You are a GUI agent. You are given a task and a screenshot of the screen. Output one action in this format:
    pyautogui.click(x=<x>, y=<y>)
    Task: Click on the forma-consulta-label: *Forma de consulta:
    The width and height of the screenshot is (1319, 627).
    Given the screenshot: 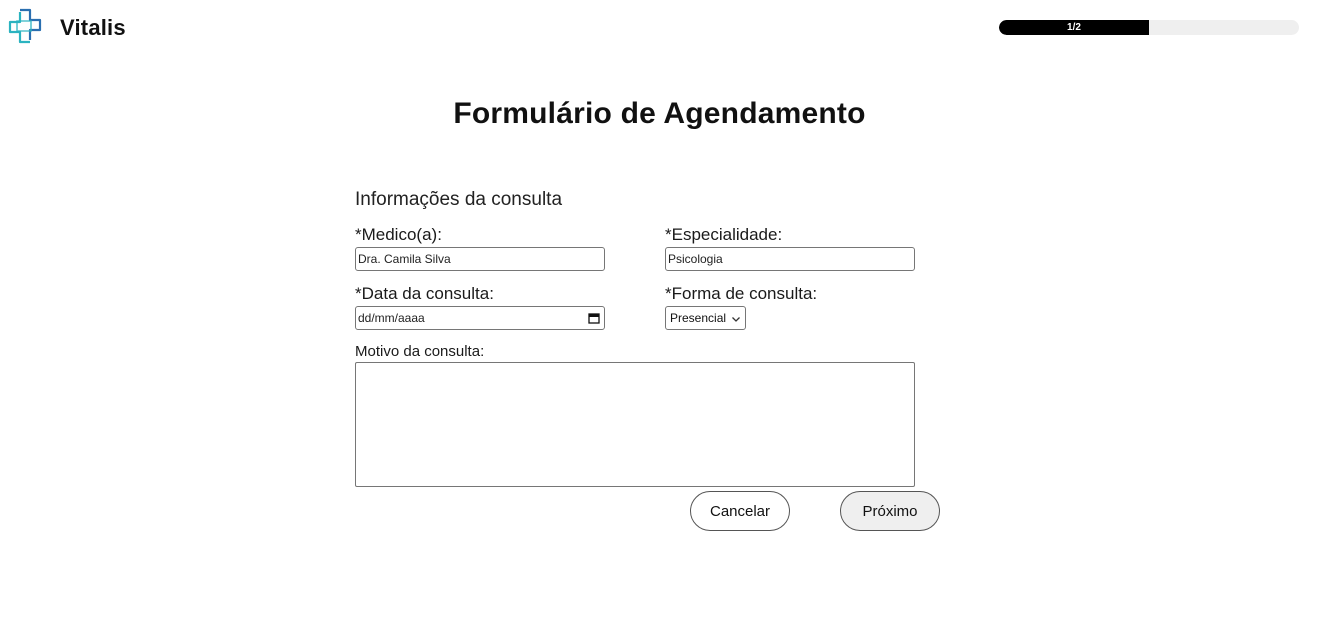 What is the action you would take?
    pyautogui.click(x=741, y=293)
    